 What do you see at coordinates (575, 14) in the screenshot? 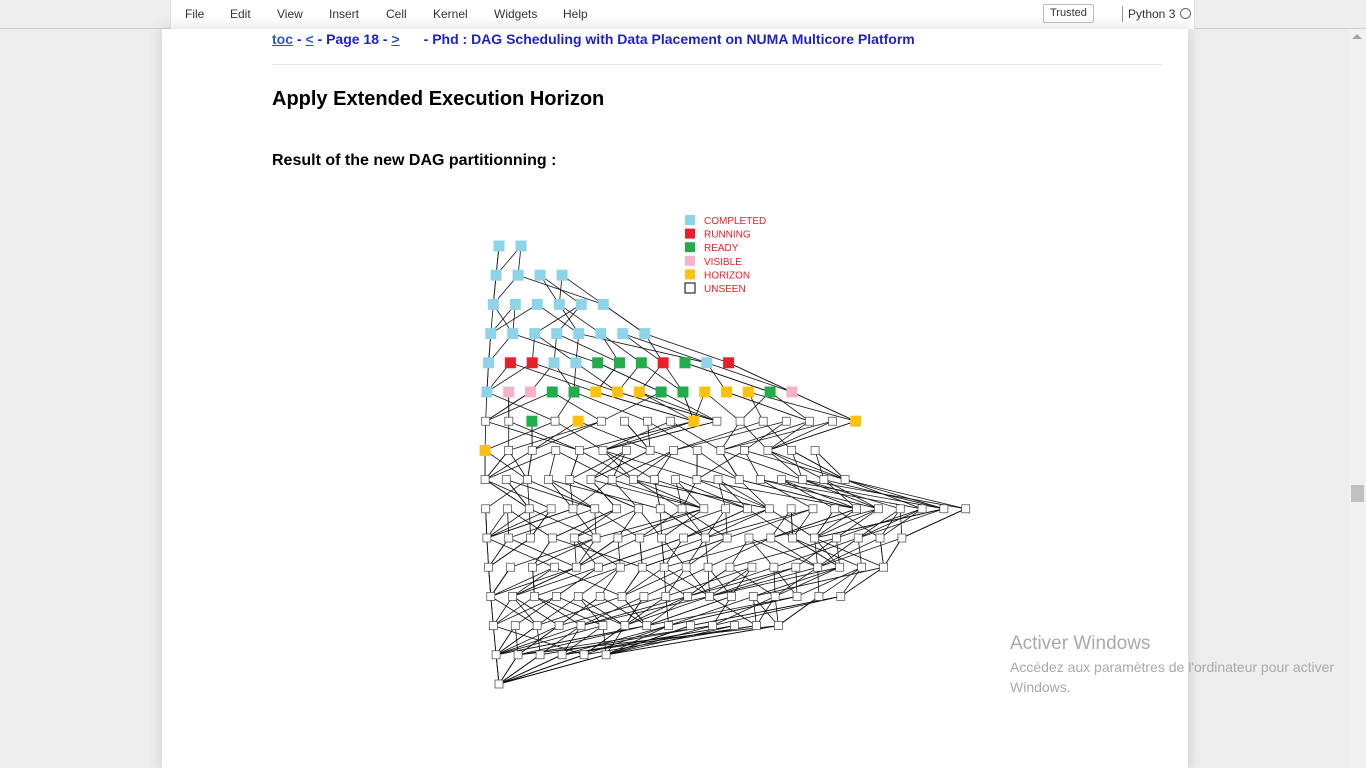
I see `menu-help: Help` at bounding box center [575, 14].